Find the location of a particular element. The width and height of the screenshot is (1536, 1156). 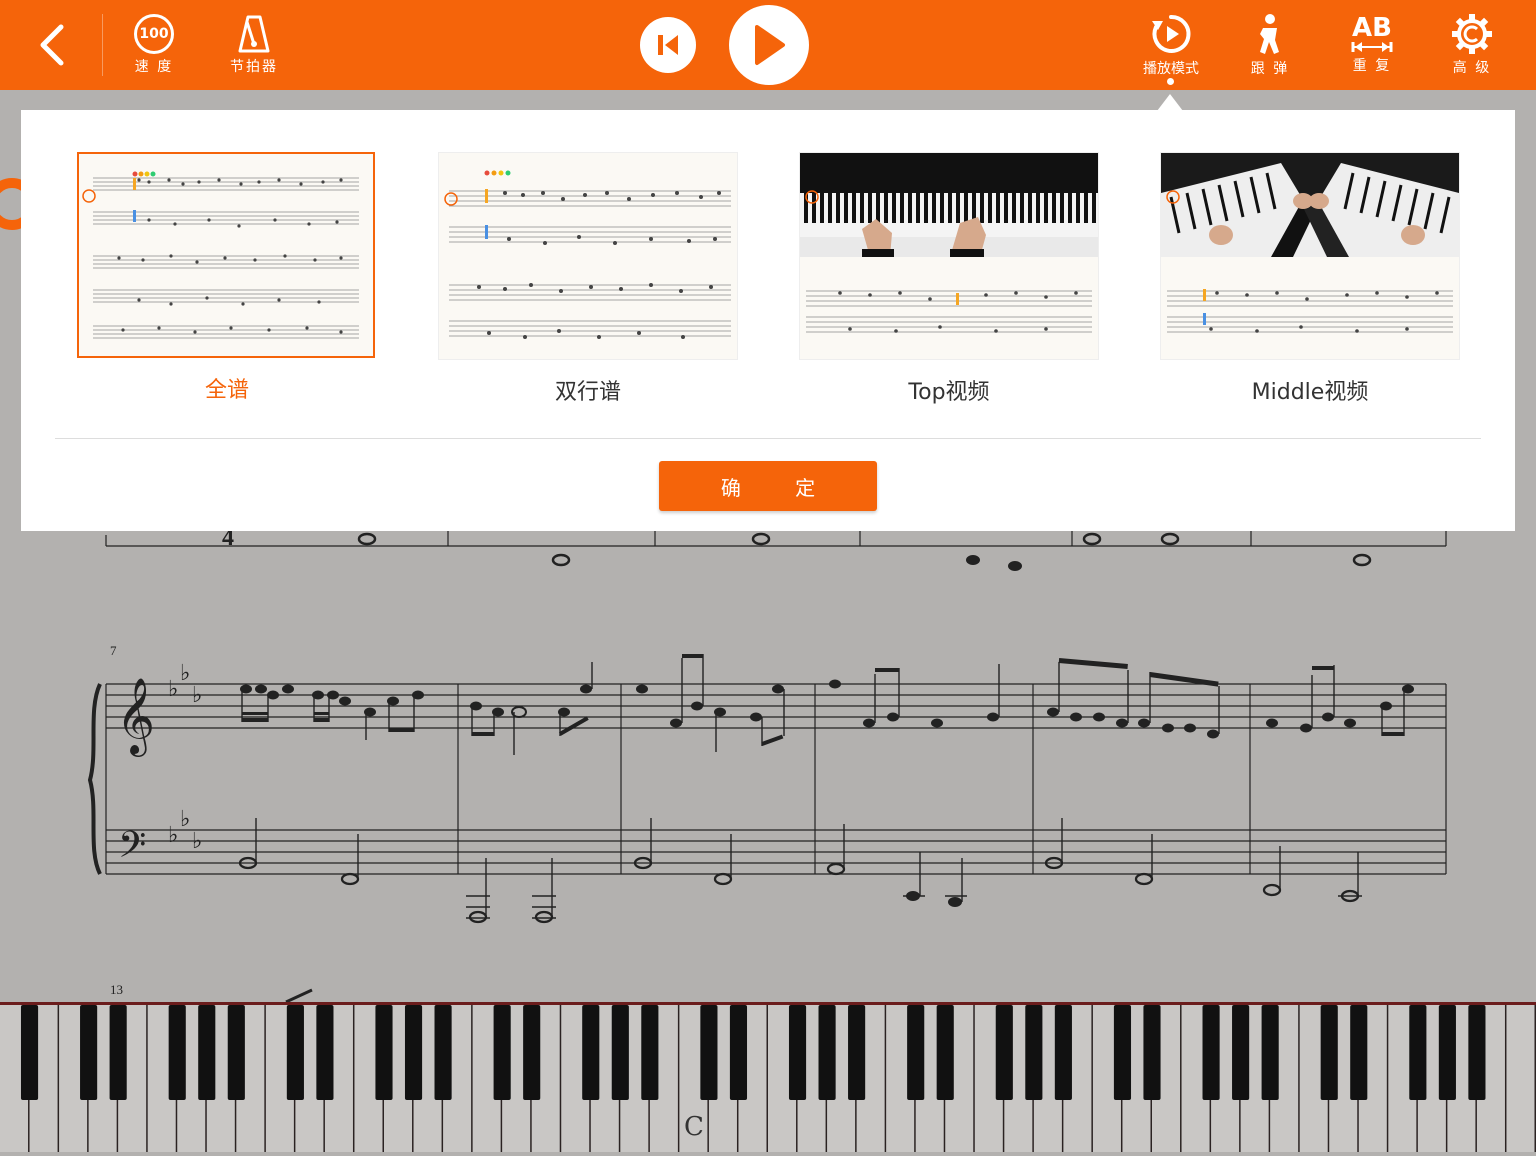

option-full-score: 全谱 is located at coordinates (227, 278).